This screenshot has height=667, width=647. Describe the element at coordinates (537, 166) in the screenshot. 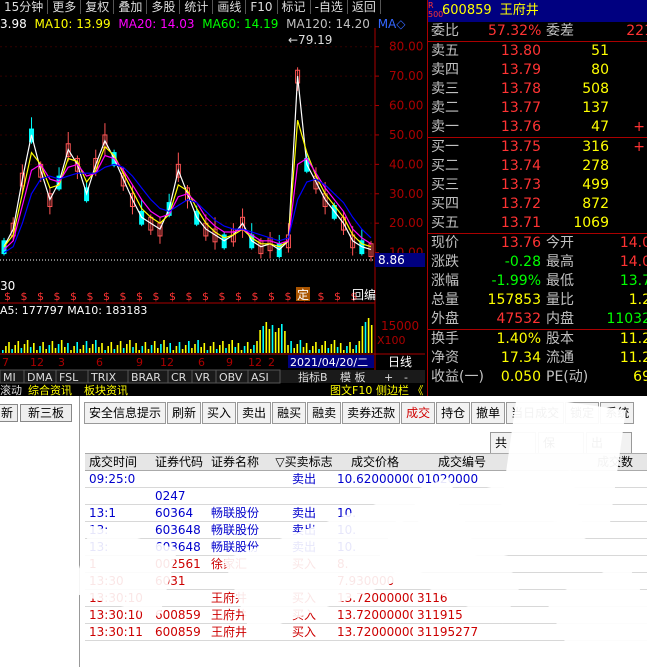

I see `bid-row: 买二 13.74 278` at that location.